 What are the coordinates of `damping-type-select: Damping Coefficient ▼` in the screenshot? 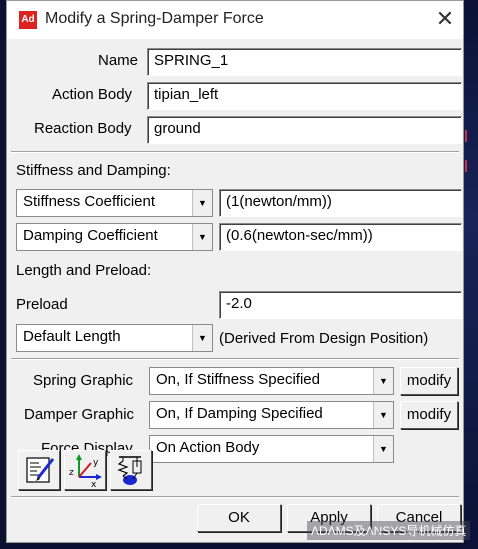 It's located at (114, 237).